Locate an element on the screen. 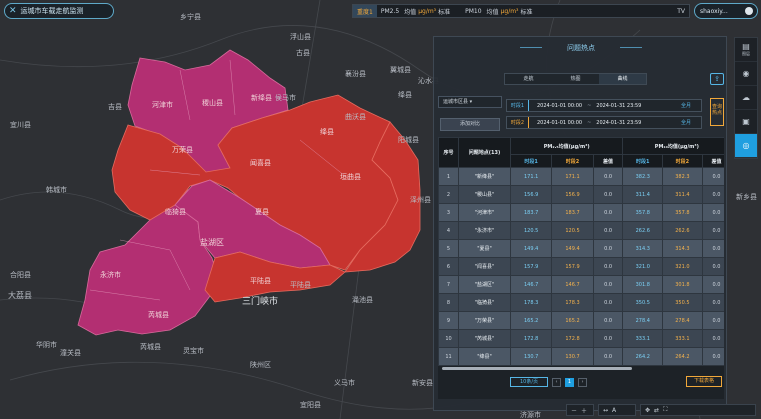  table-row: 6"闻喜县"157.9157.90.0321.0321.00.0N/A is located at coordinates (581, 266).